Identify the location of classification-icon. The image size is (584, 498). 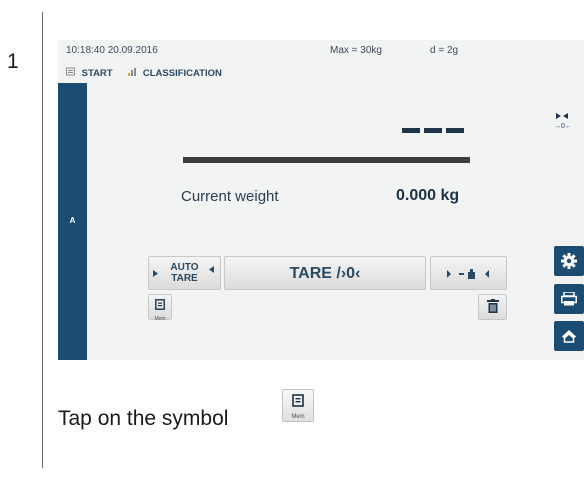
(132, 73).